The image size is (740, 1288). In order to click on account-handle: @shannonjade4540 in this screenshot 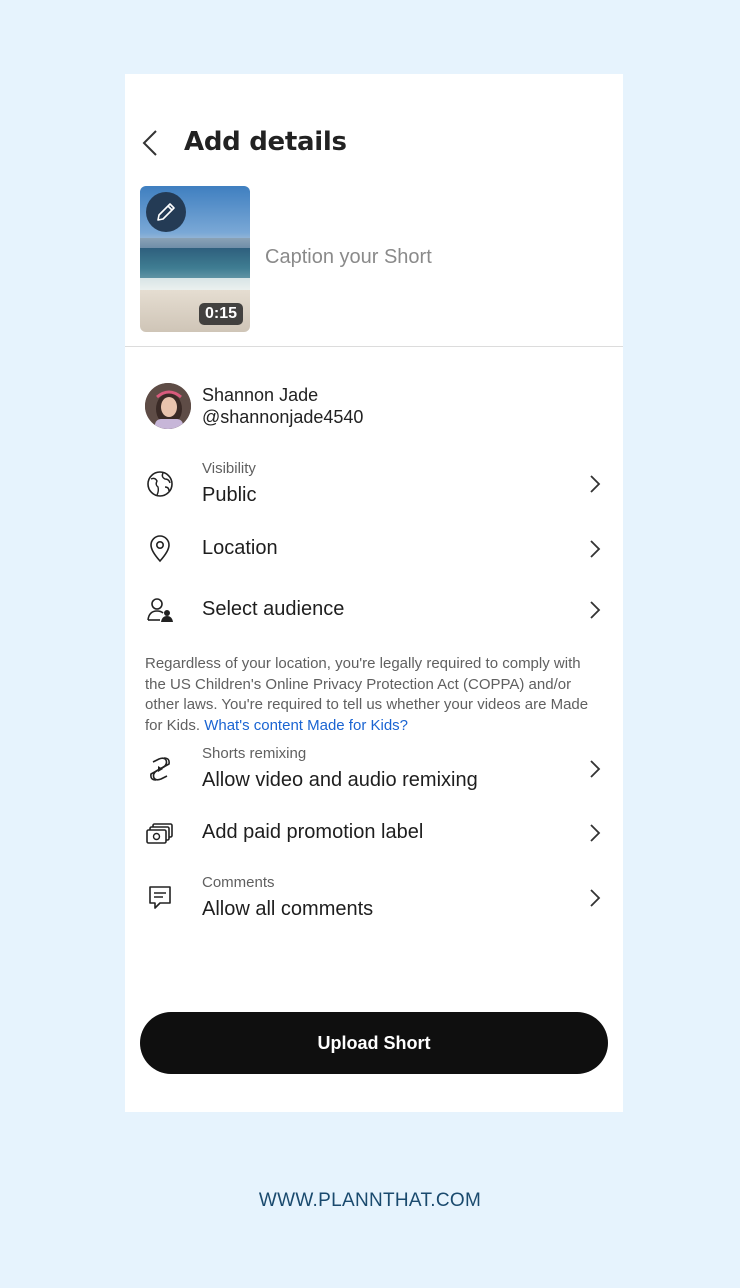, I will do `click(283, 417)`.